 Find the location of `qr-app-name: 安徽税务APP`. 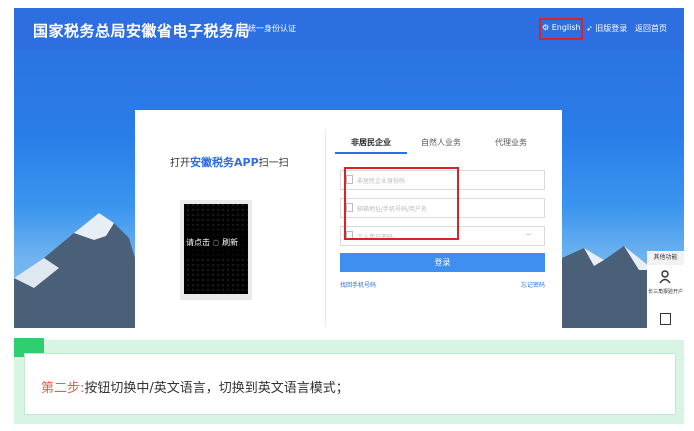

qr-app-name: 安徽税务APP is located at coordinates (224, 162).